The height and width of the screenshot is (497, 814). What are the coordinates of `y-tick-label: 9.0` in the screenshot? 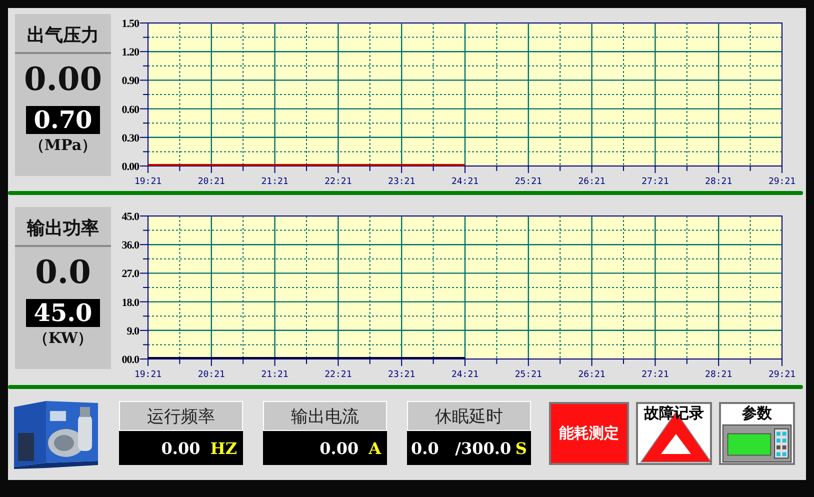 It's located at (132, 331).